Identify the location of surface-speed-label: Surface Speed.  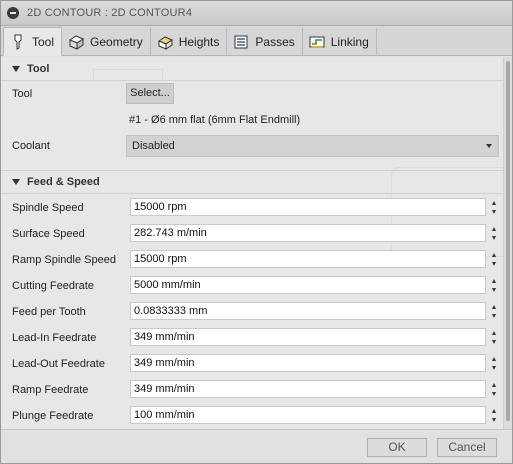
(48, 234).